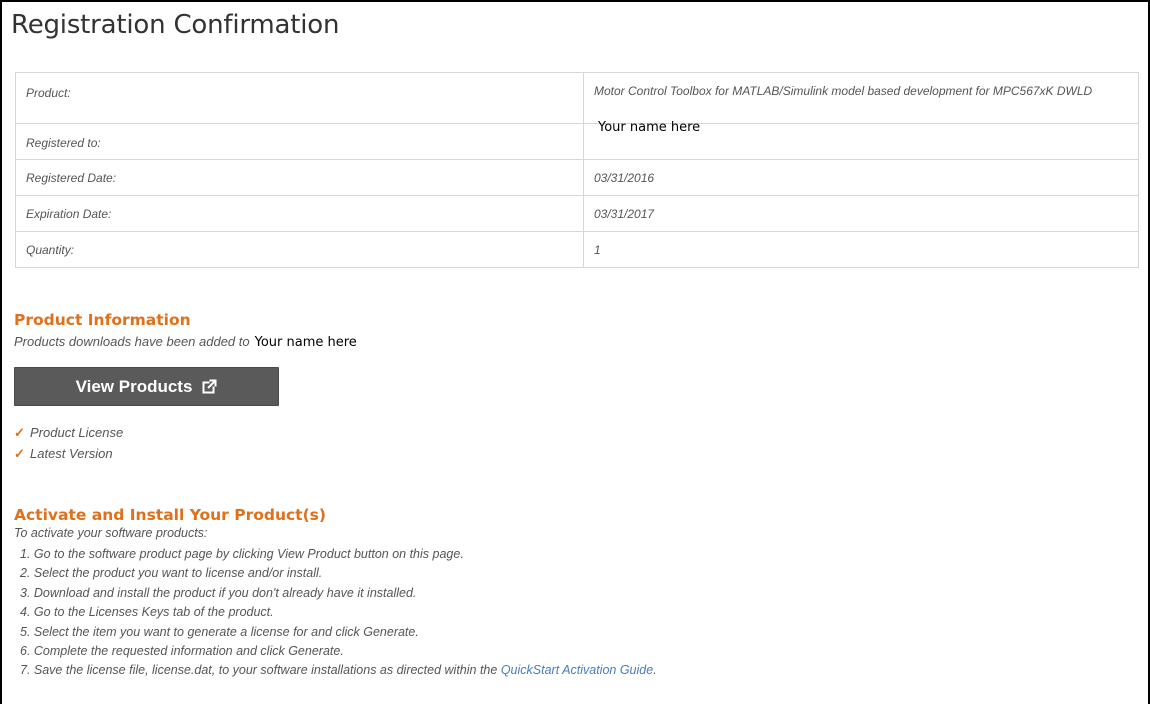 The image size is (1150, 704). Describe the element at coordinates (299, 177) in the screenshot. I see `registered-date-label: Registered Date:` at that location.